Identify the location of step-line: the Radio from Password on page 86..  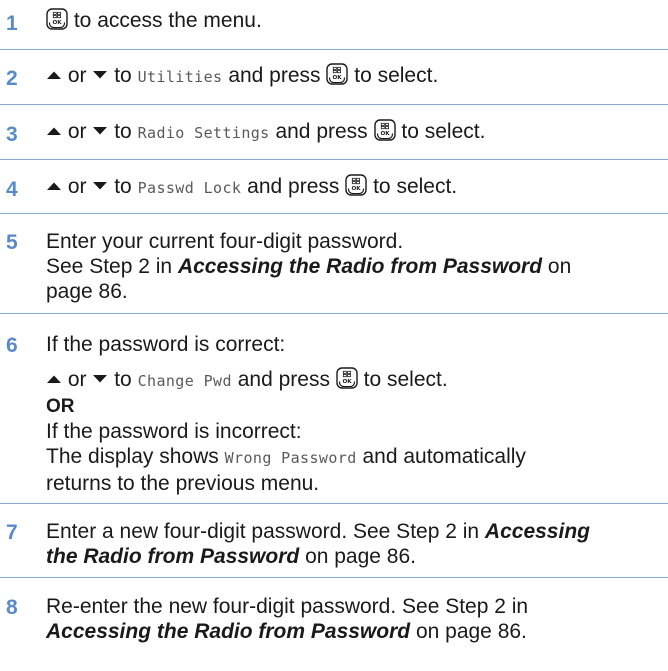
(357, 556).